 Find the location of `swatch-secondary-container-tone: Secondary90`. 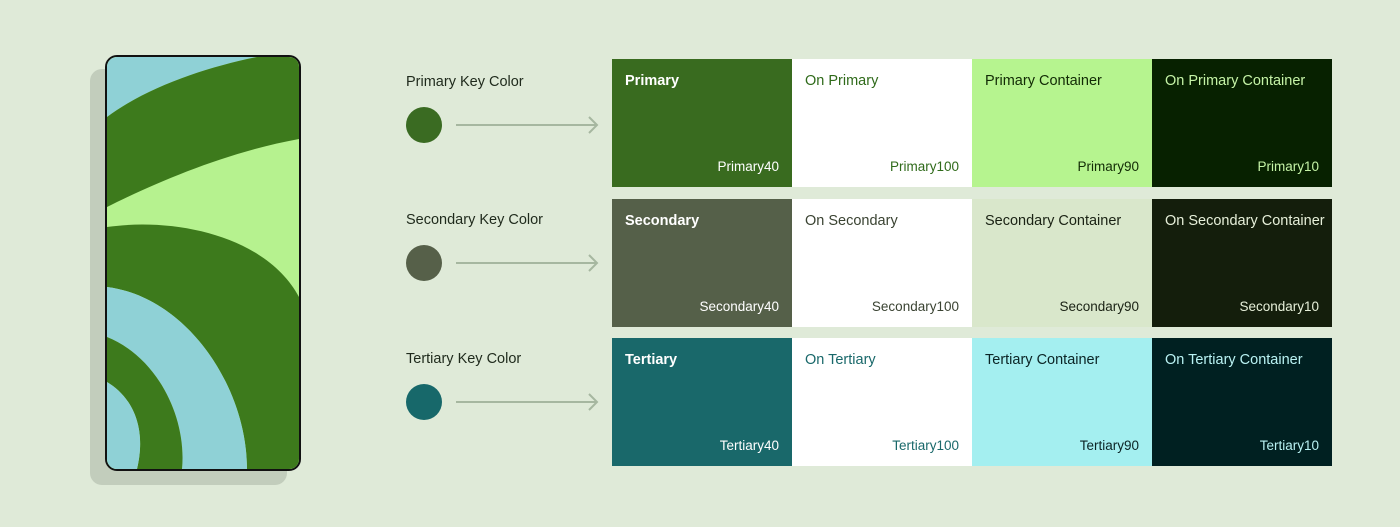

swatch-secondary-container-tone: Secondary90 is located at coordinates (1099, 306).